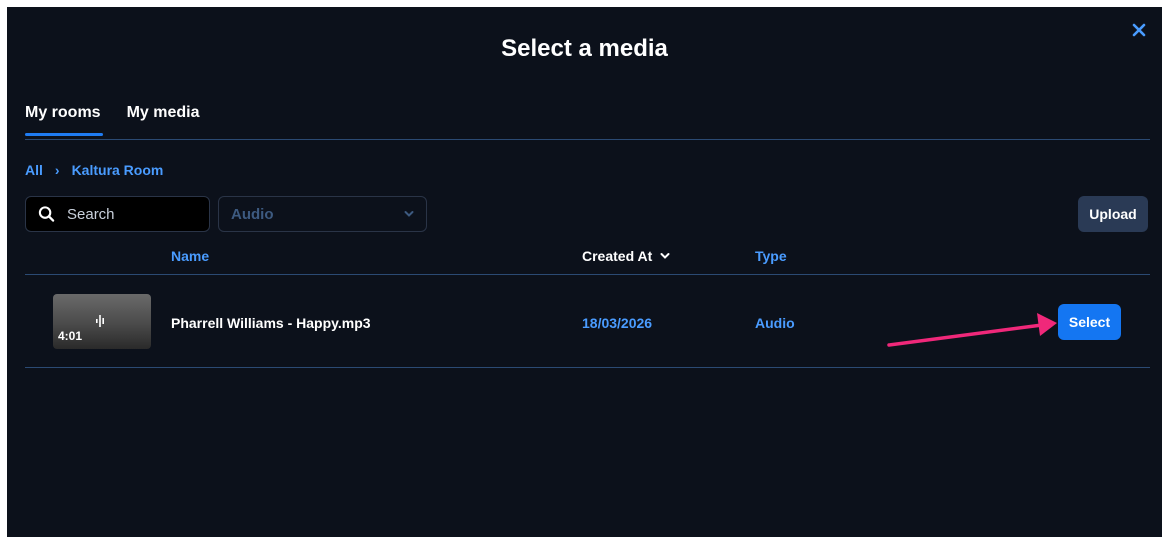 The image size is (1164, 537). What do you see at coordinates (972, 330) in the screenshot?
I see `annotation-arrow-icon` at bounding box center [972, 330].